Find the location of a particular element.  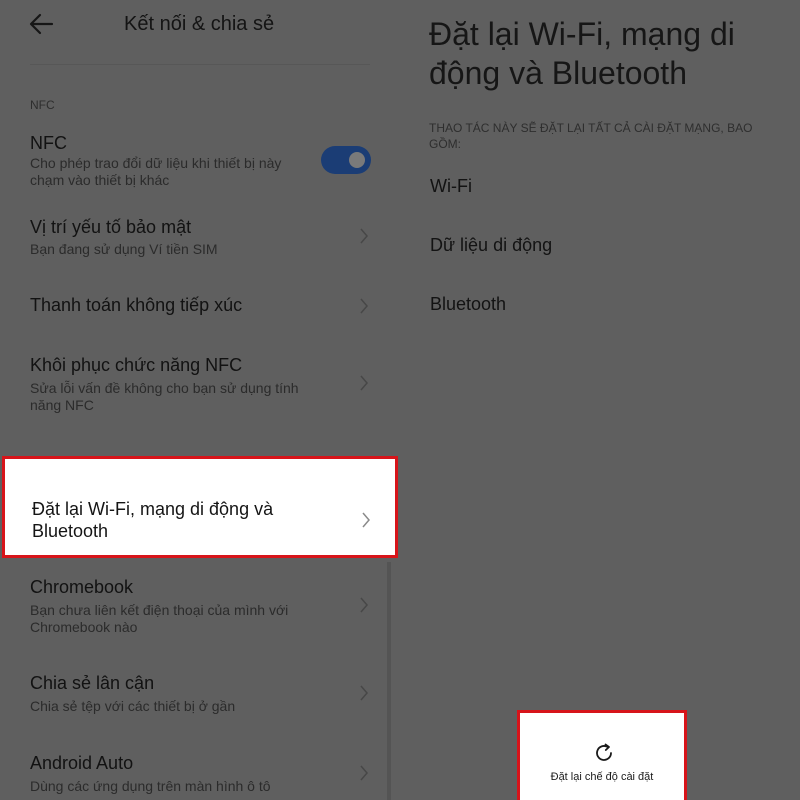

item-title: Đặt lại Wi-Fi, mạng di động và Bluetooth is located at coordinates (153, 520).